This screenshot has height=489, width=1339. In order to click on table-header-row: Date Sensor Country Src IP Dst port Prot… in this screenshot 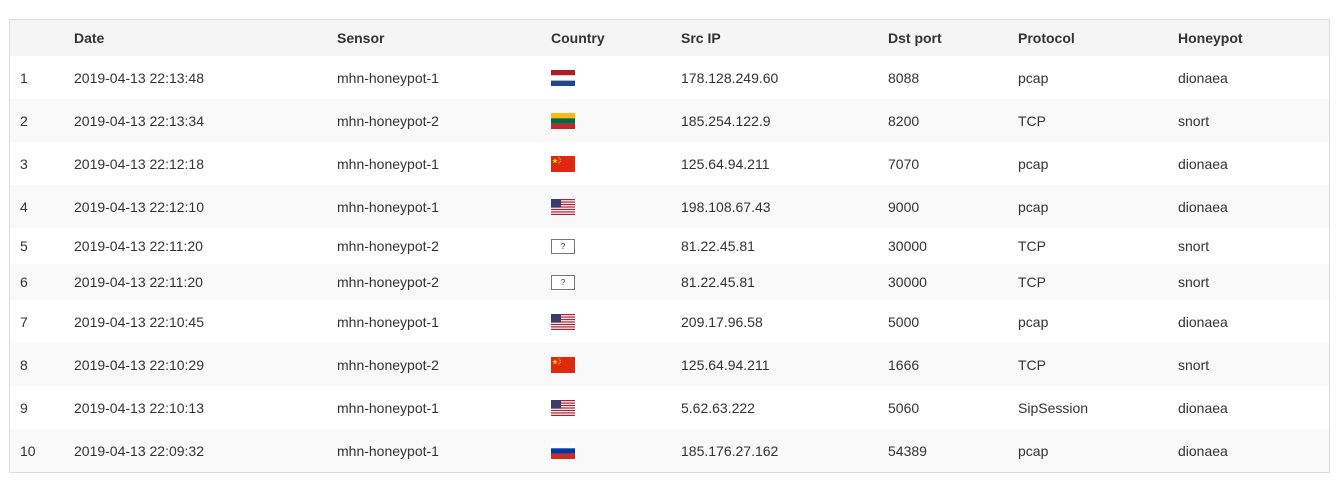, I will do `click(669, 38)`.